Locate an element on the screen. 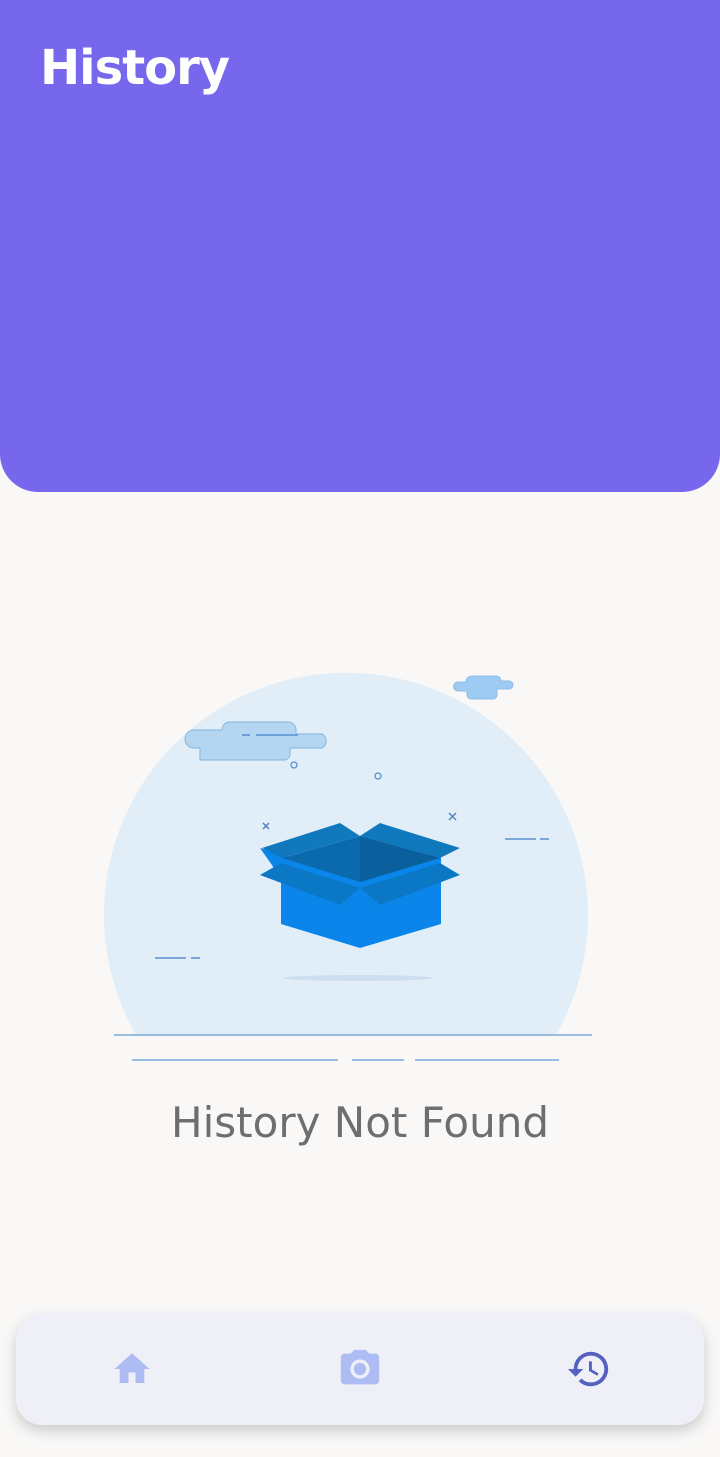 The image size is (720, 1457). nav-home-button is located at coordinates (132, 1369).